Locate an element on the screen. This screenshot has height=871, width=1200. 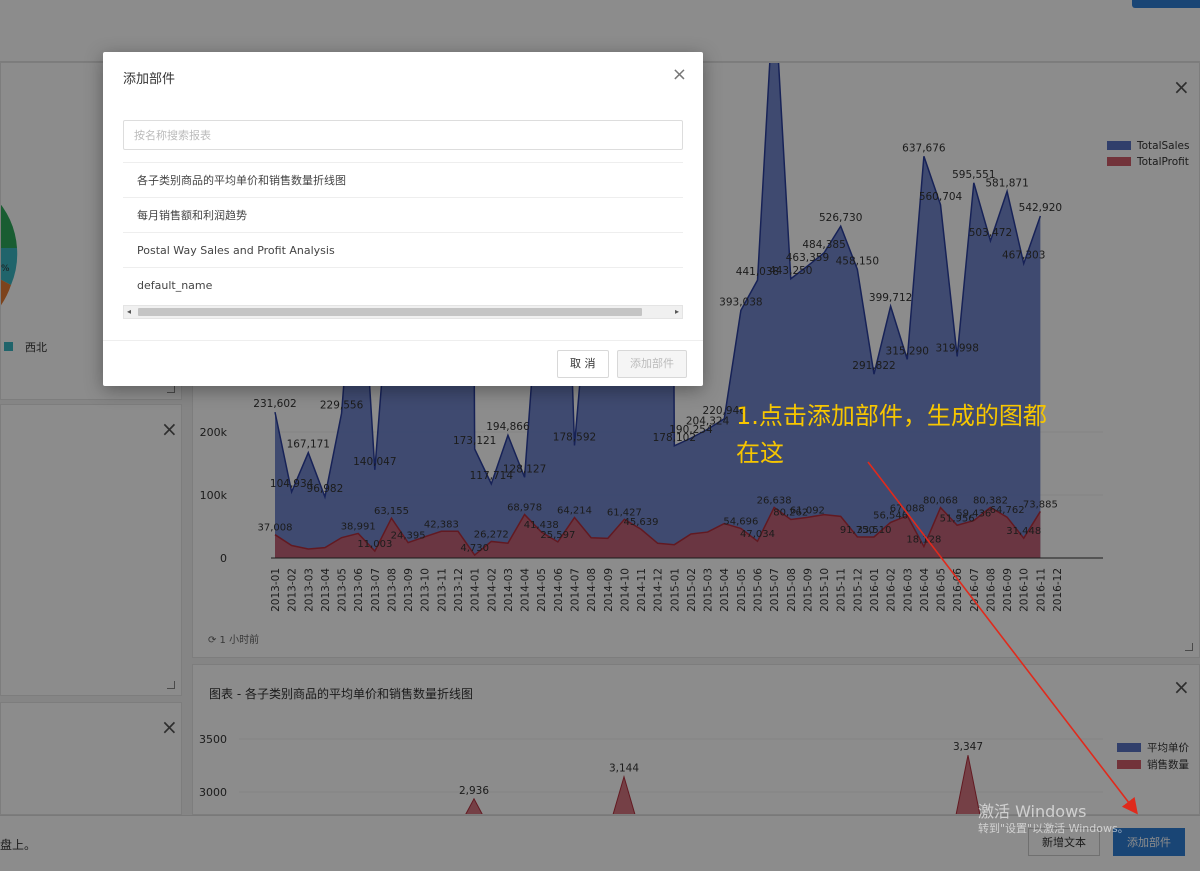
report-list-item: default_name is located at coordinates (403, 284).